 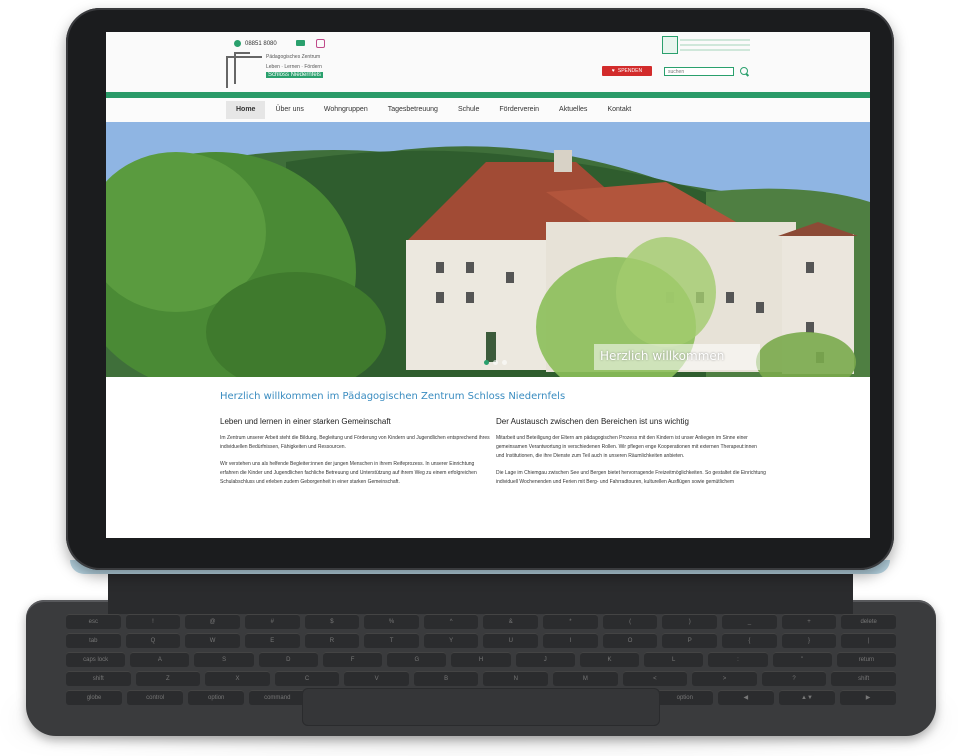 What do you see at coordinates (749, 640) in the screenshot?
I see `keyboard-key: {` at bounding box center [749, 640].